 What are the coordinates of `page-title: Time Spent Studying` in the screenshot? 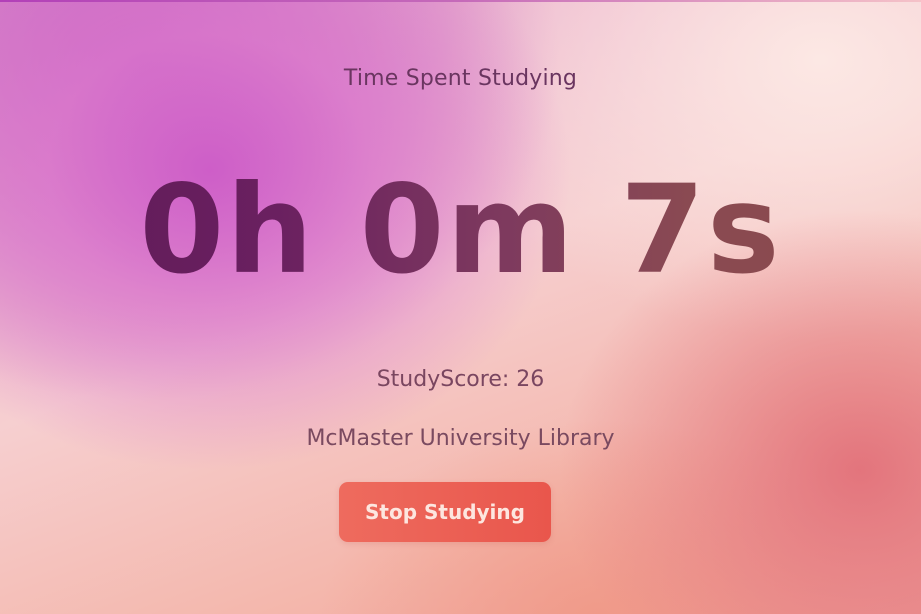 It's located at (460, 78).